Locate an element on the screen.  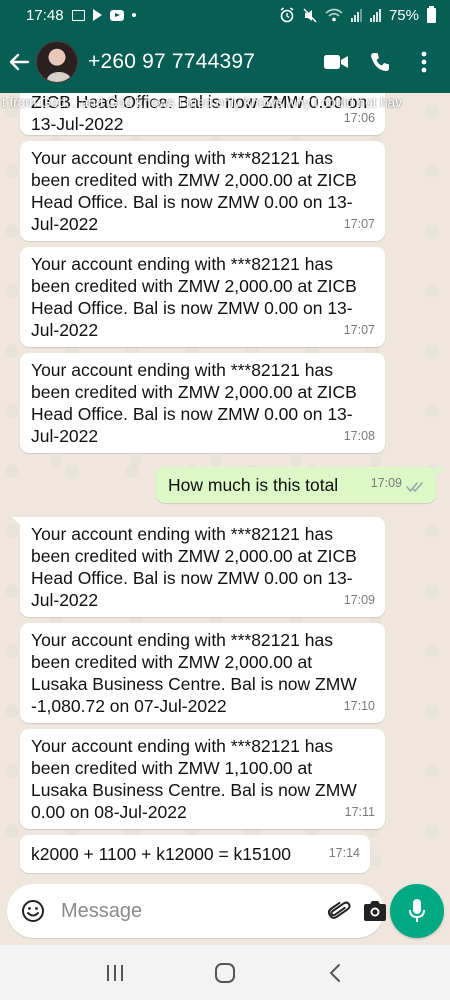
video-call-icon is located at coordinates (336, 61).